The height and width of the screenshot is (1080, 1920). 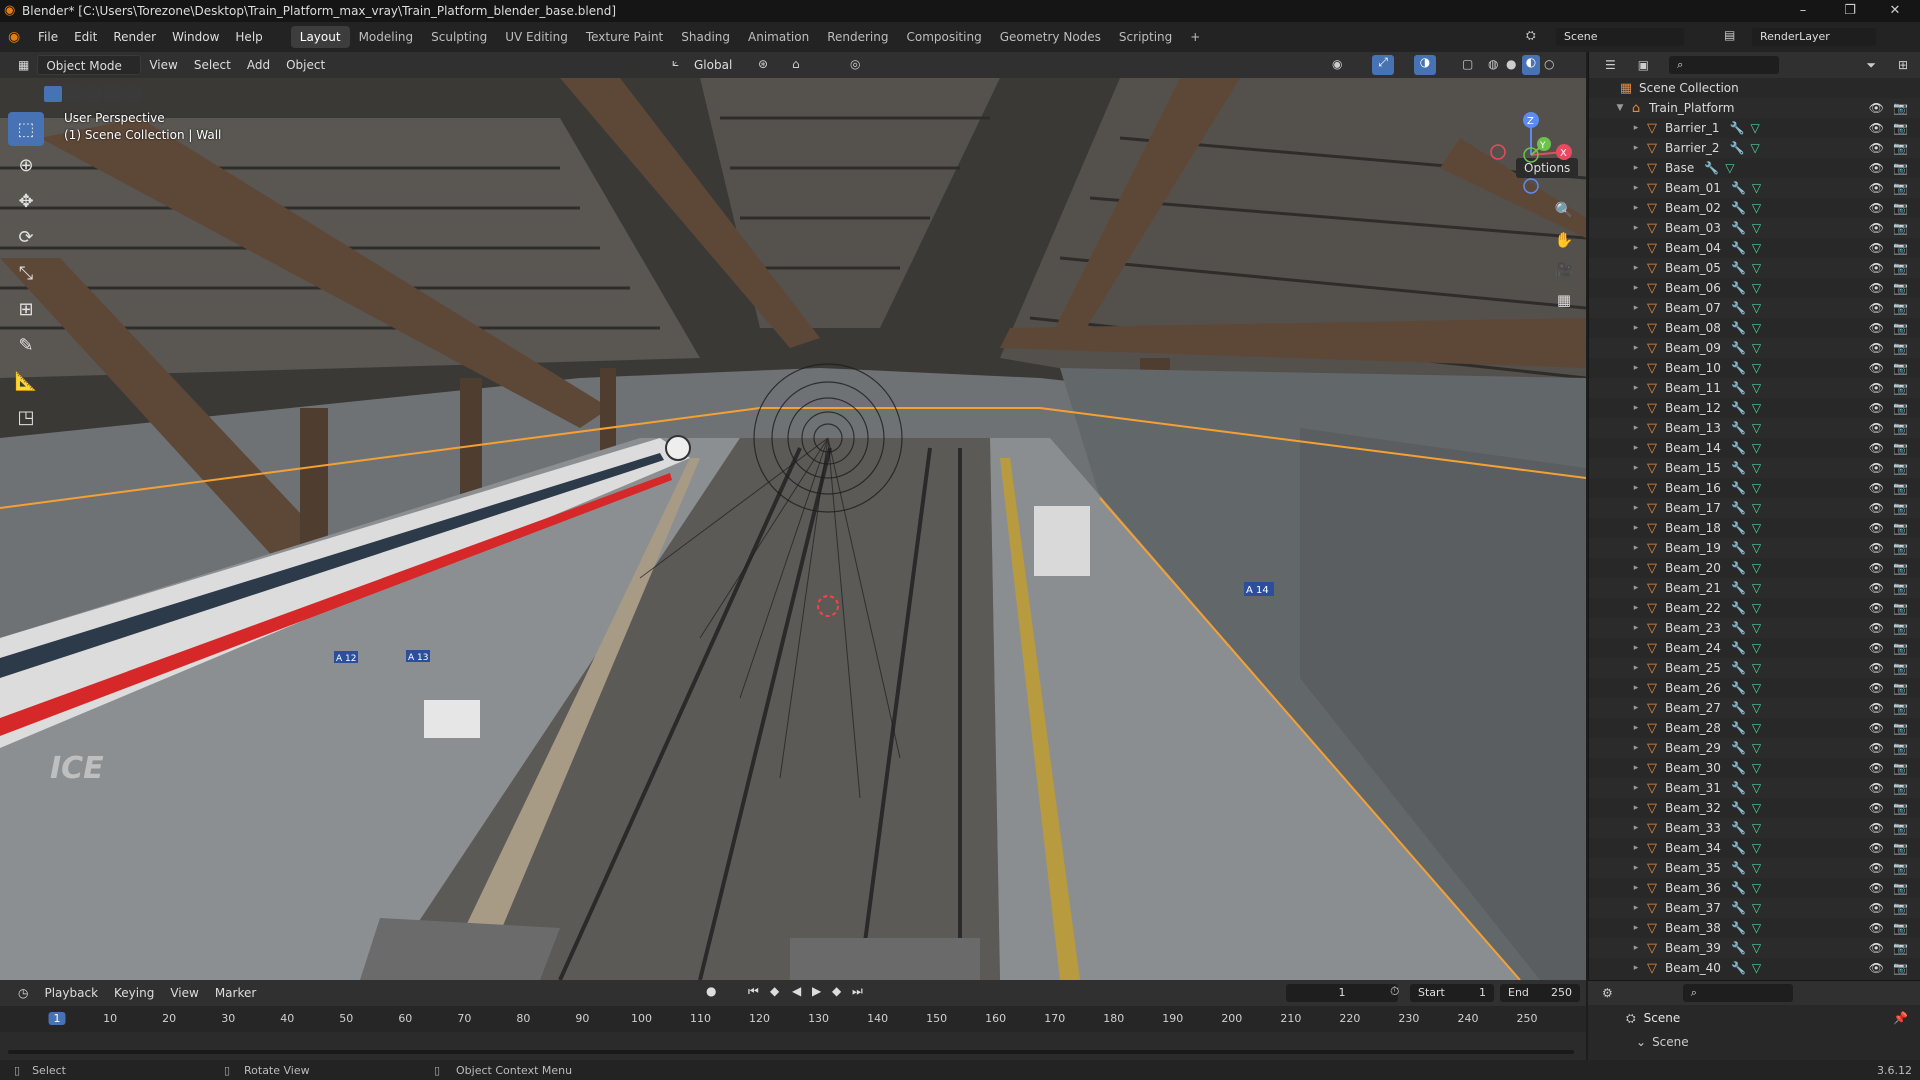 I want to click on outliner-object-row: ▸ ▽ Beam_14 🔧 ▽ 👁 📷, so click(x=1754, y=448).